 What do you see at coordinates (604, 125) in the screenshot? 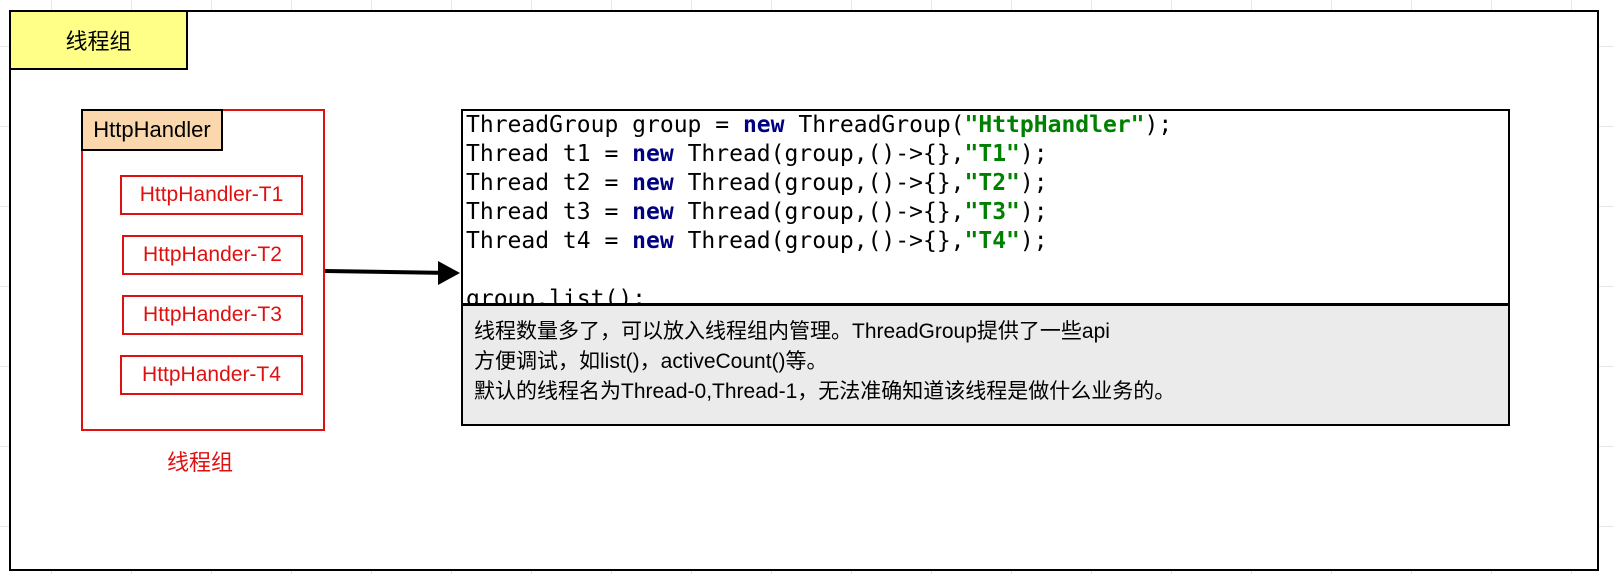
I see `code-token: ThreadGroup group =` at bounding box center [604, 125].